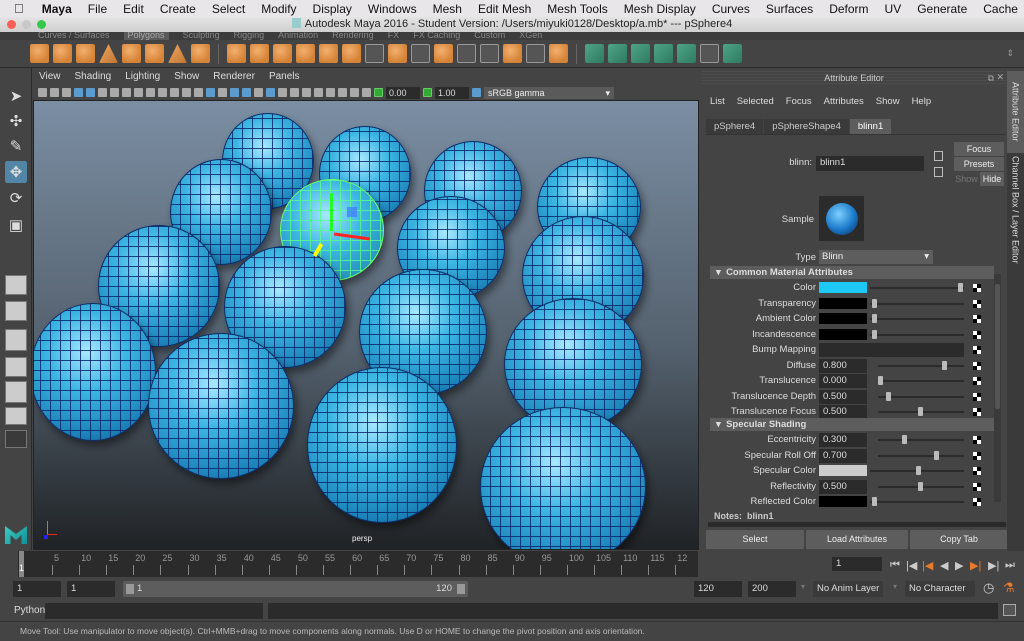  What do you see at coordinates (16, 172) in the screenshot?
I see `move-tool-icon: ✥` at bounding box center [16, 172].